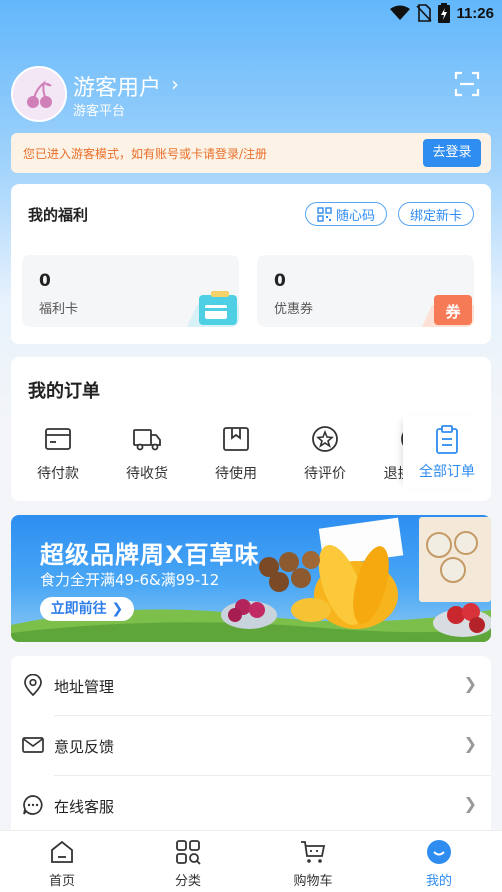 The height and width of the screenshot is (892, 502). What do you see at coordinates (84, 807) in the screenshot?
I see `menu-customer-service-label: 在线客服` at bounding box center [84, 807].